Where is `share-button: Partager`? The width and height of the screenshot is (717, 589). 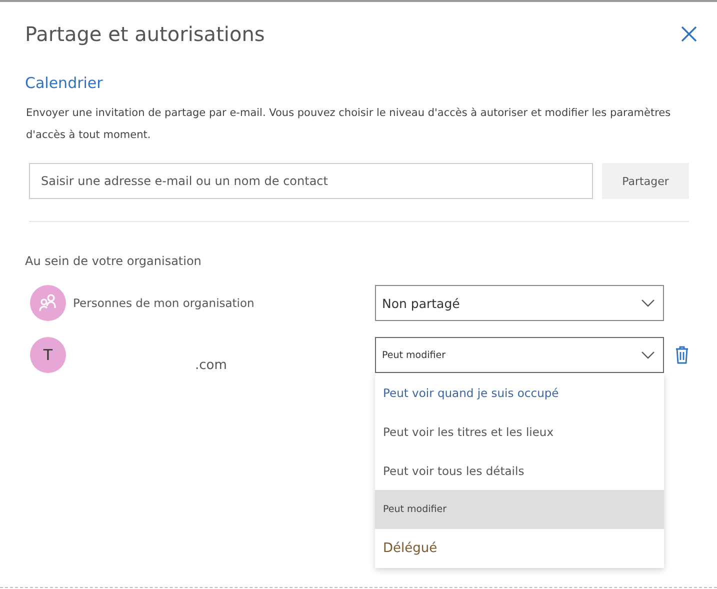 share-button: Partager is located at coordinates (645, 181).